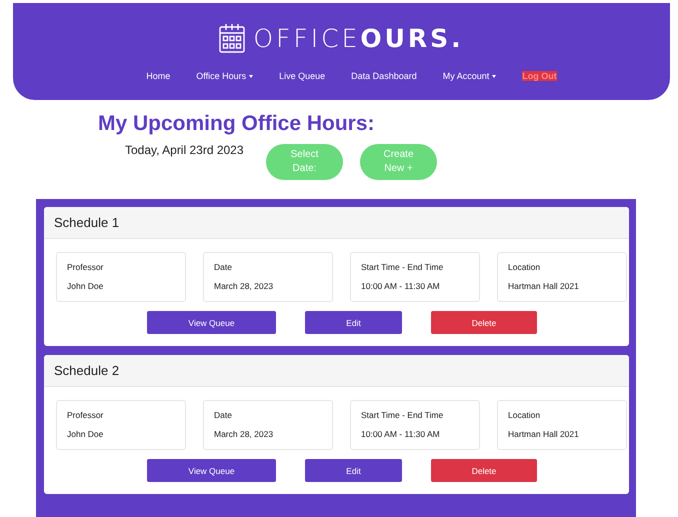 This screenshot has height=517, width=678. I want to click on nav-link: My Account, so click(469, 76).